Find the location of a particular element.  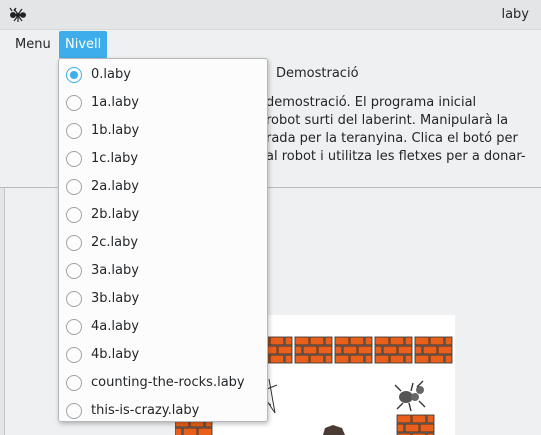

level-option: 1a.laby is located at coordinates (163, 103).